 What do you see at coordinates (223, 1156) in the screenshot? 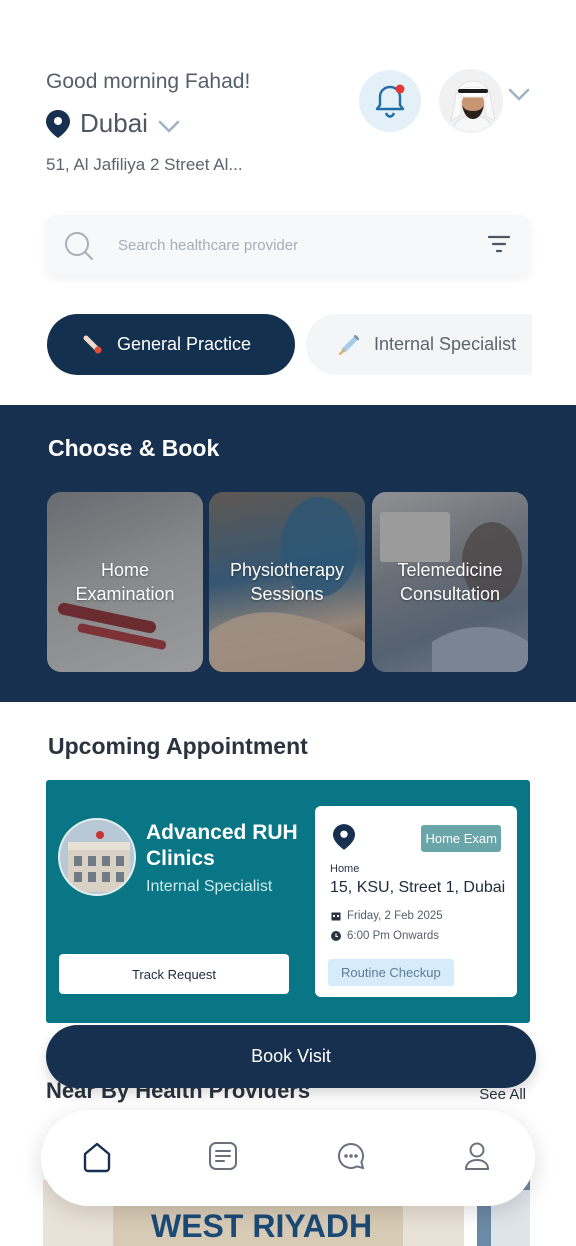
I see `bookings-icon` at bounding box center [223, 1156].